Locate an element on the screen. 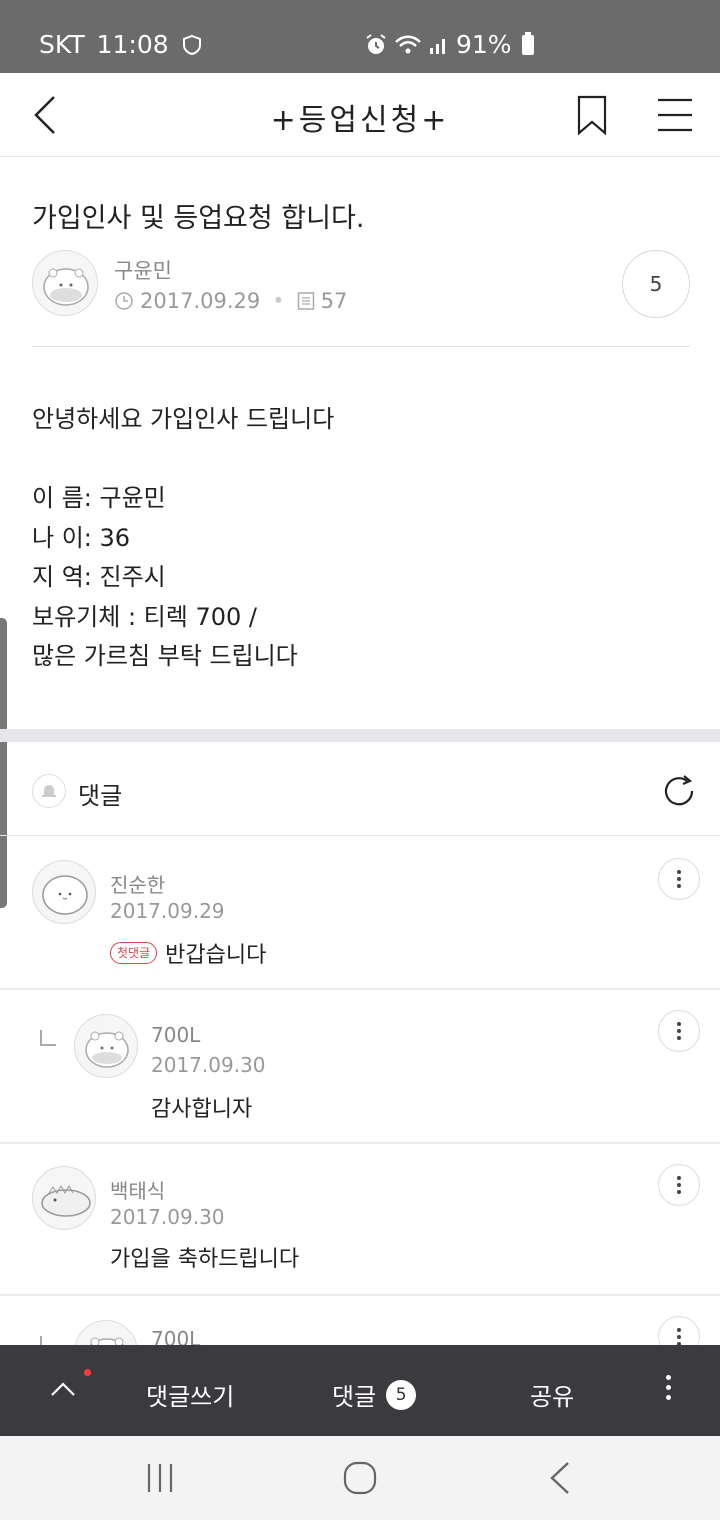 The image size is (720, 1520). battery-level: 91% is located at coordinates (484, 44).